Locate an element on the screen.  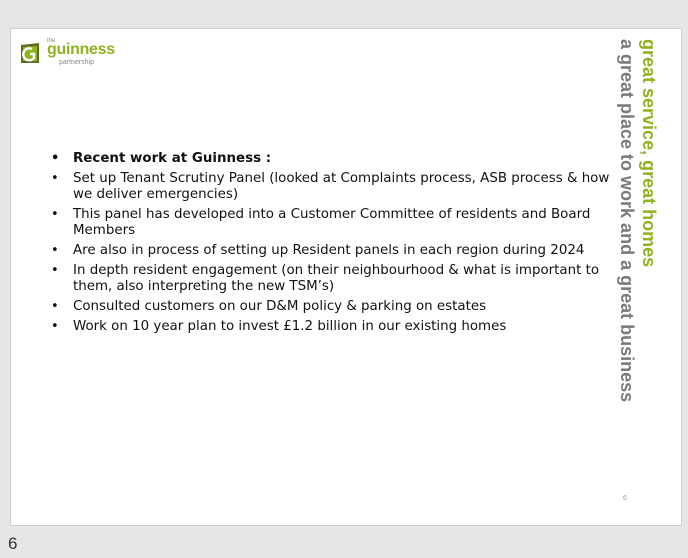
logo-sub-text: partnership is located at coordinates (77, 62).